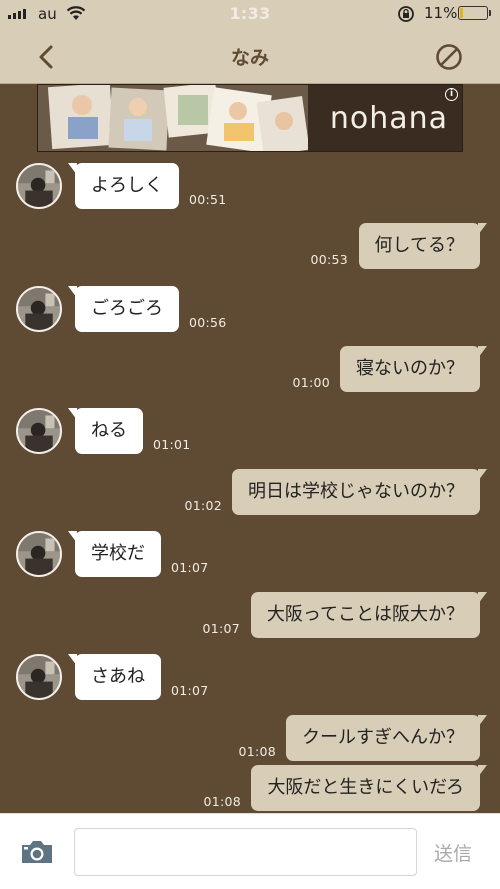 This screenshot has height=889, width=500. What do you see at coordinates (311, 382) in the screenshot?
I see `message-timestamp: 01:00` at bounding box center [311, 382].